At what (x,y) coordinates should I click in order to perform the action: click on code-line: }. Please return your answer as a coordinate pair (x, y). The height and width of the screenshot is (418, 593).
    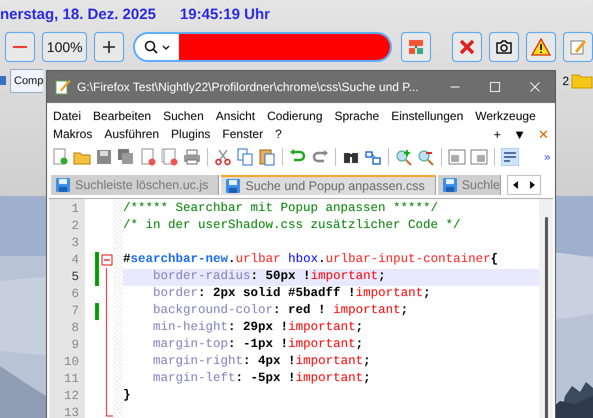
    Looking at the image, I should click on (127, 396).